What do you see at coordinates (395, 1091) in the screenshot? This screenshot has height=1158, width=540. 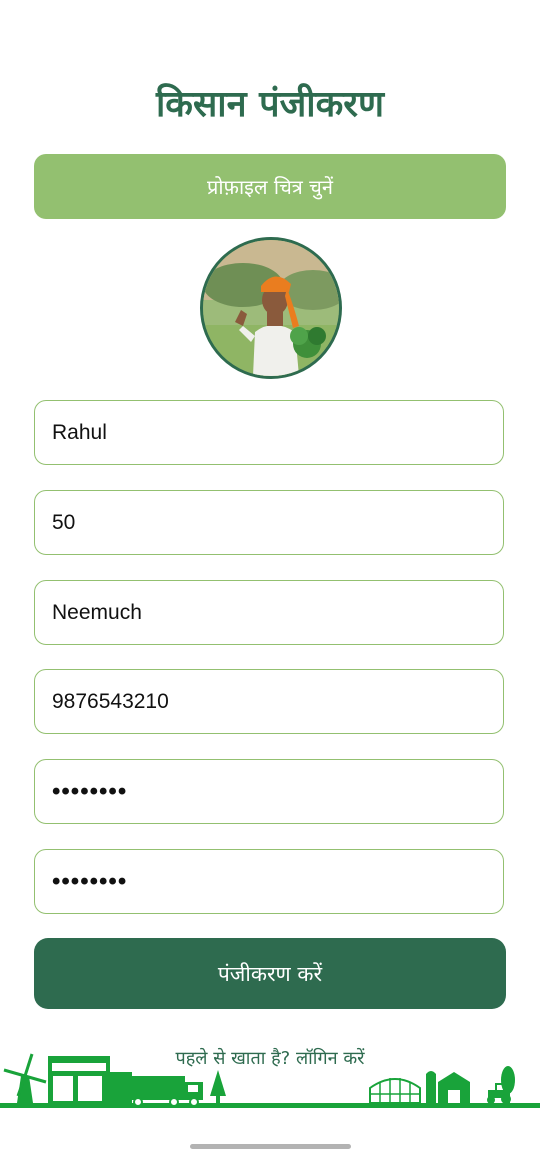 I see `greenhouse-icon` at bounding box center [395, 1091].